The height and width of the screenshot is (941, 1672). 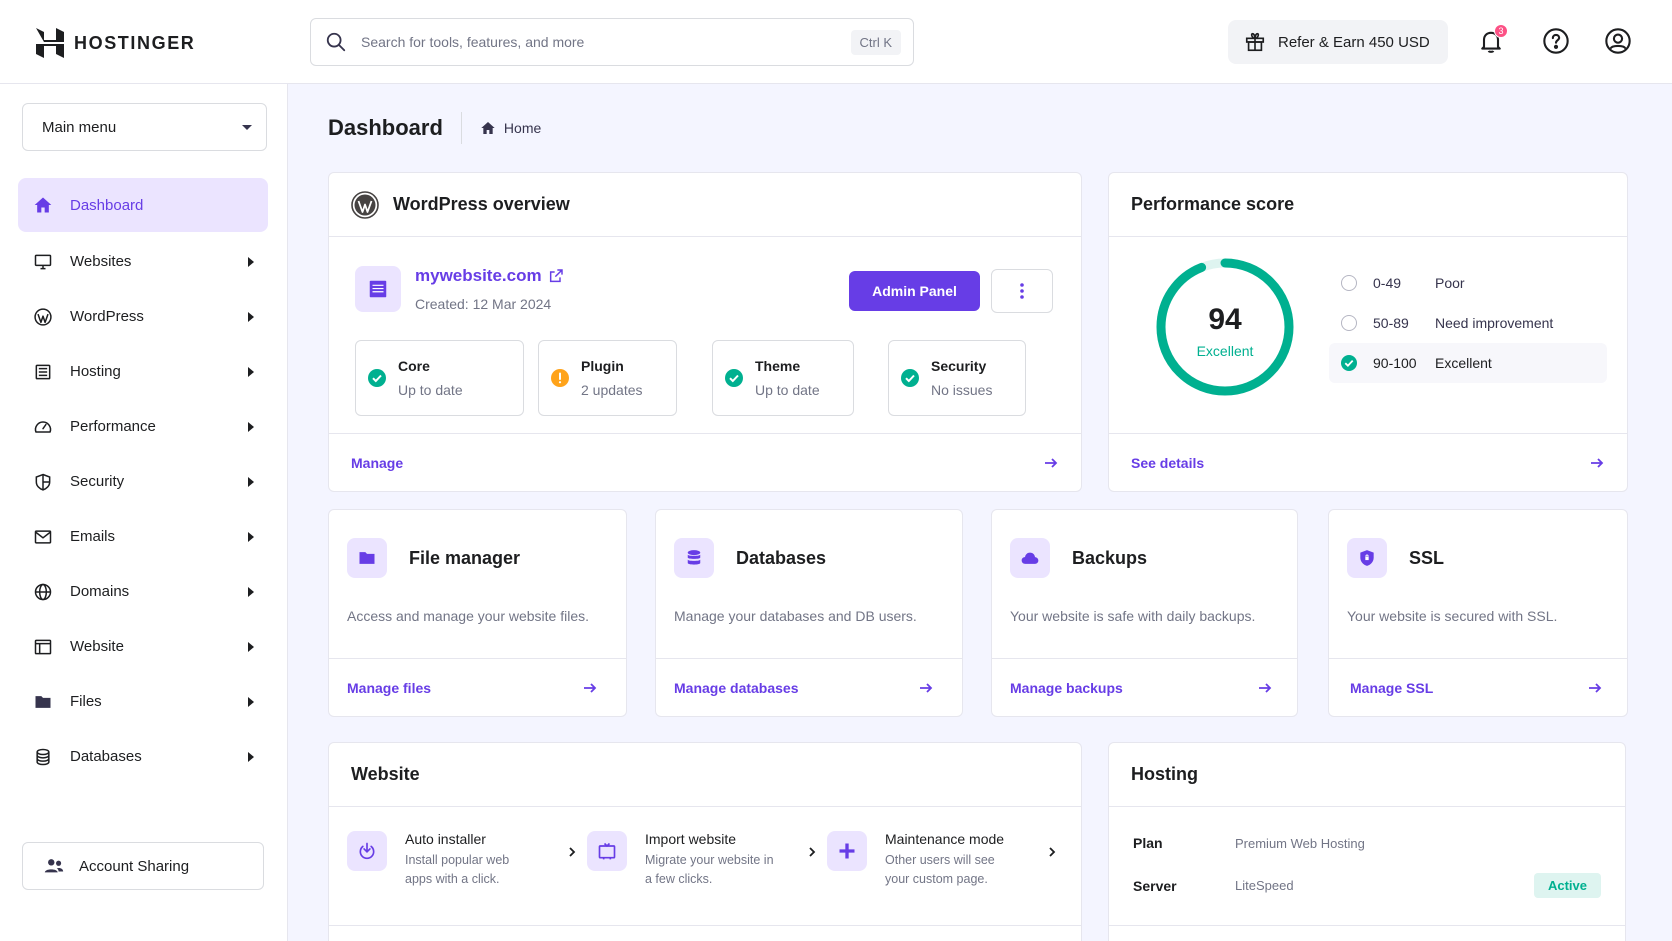 What do you see at coordinates (847, 851) in the screenshot?
I see `maintenance-icon` at bounding box center [847, 851].